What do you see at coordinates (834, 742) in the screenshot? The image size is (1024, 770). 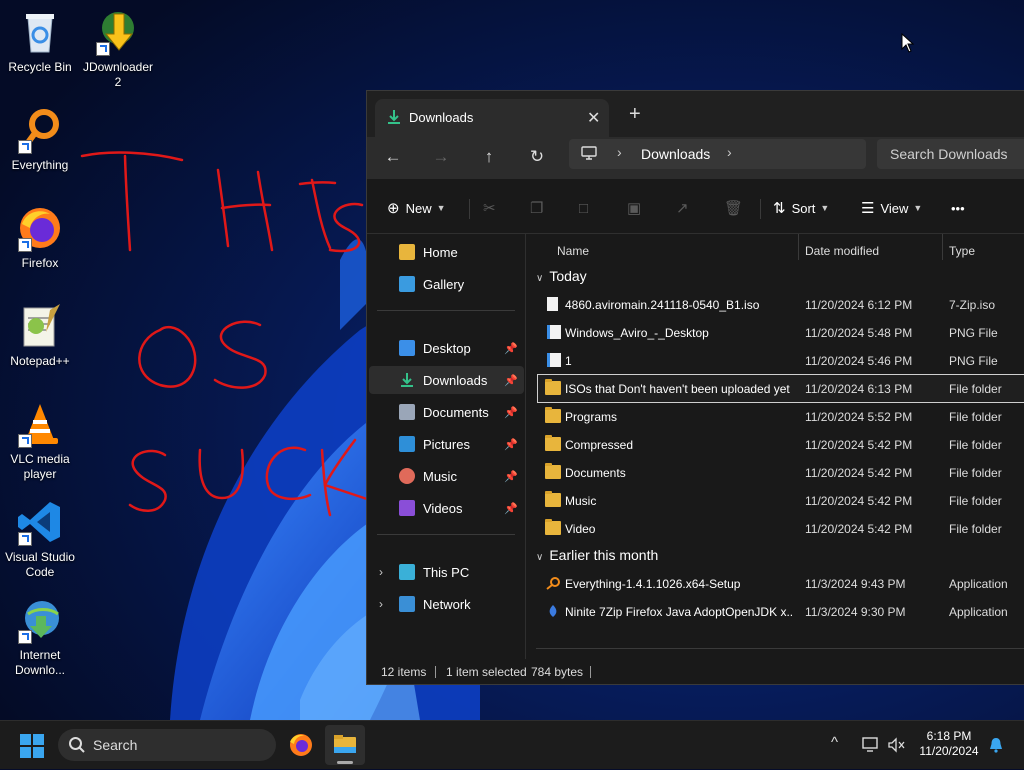 I see `show-hidden-icons-chevron-icon: ^` at bounding box center [834, 742].